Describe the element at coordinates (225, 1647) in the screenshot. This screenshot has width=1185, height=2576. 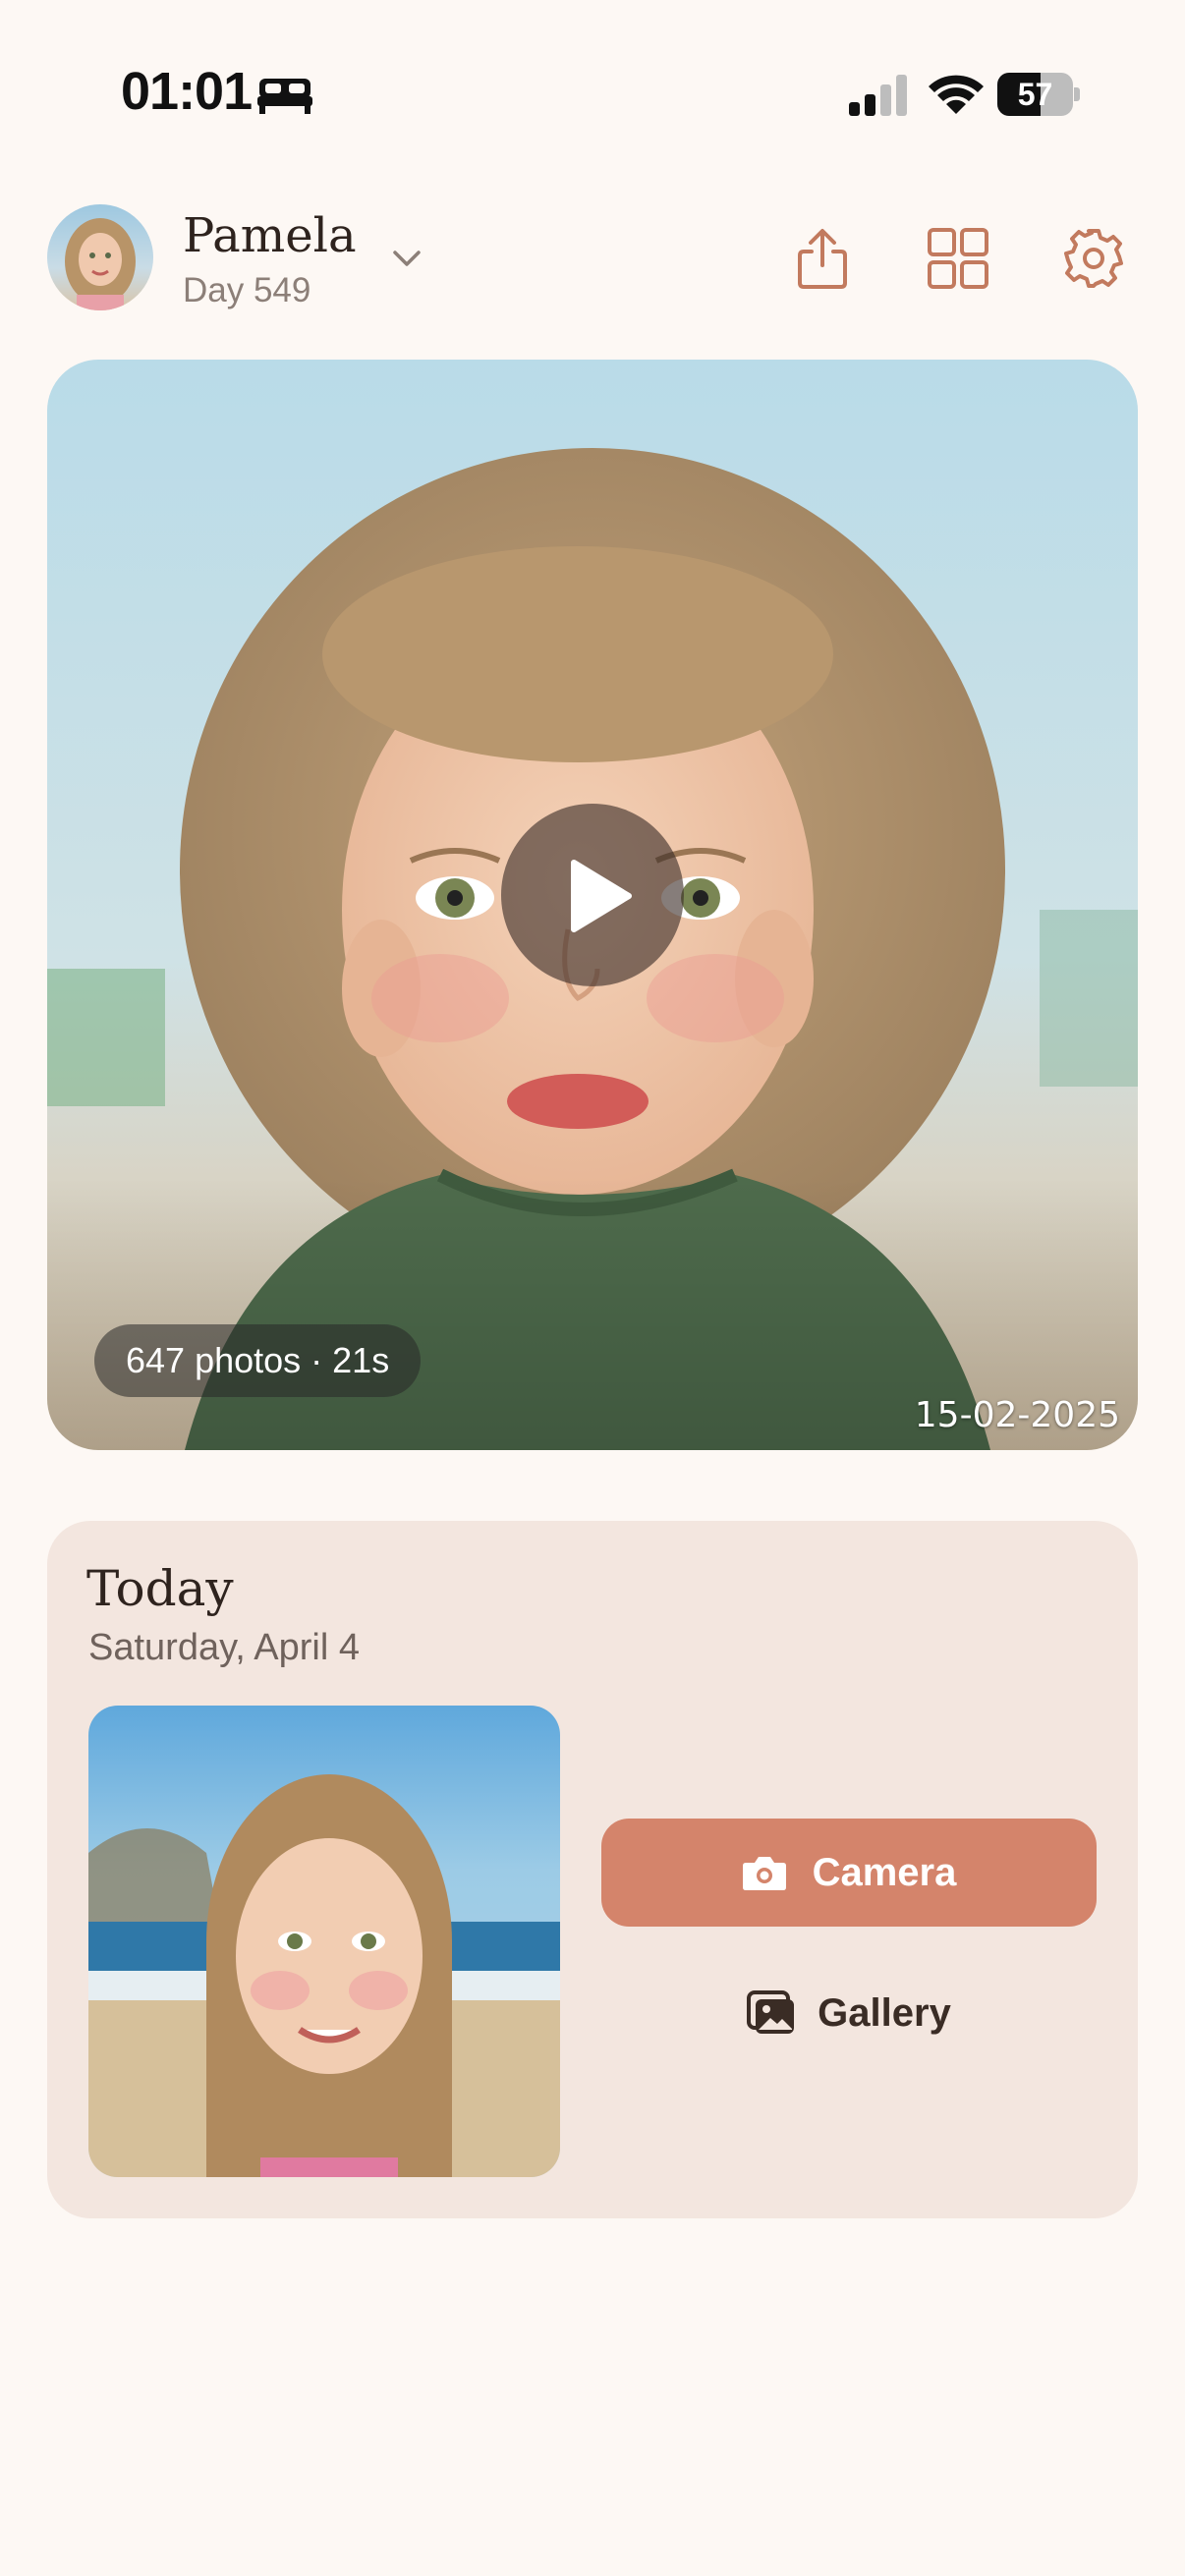
I see `today-date: Saturday, April 4` at that location.